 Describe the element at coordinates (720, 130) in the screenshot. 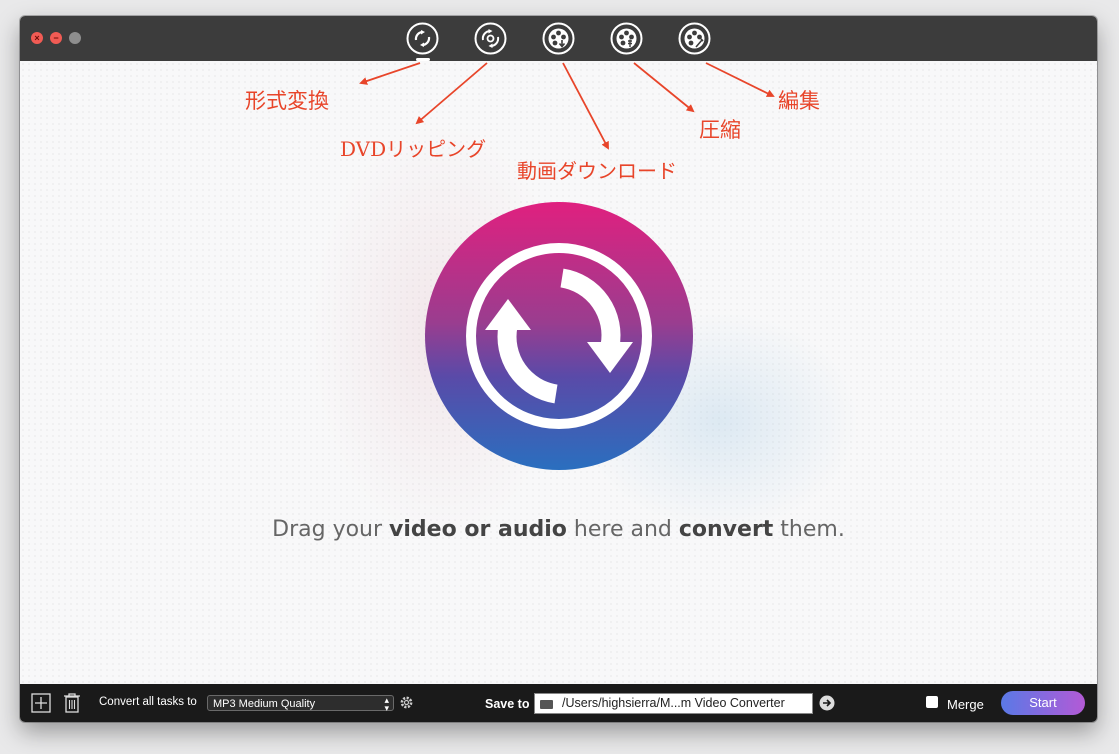

I see `annotation-compress: 圧縮` at that location.